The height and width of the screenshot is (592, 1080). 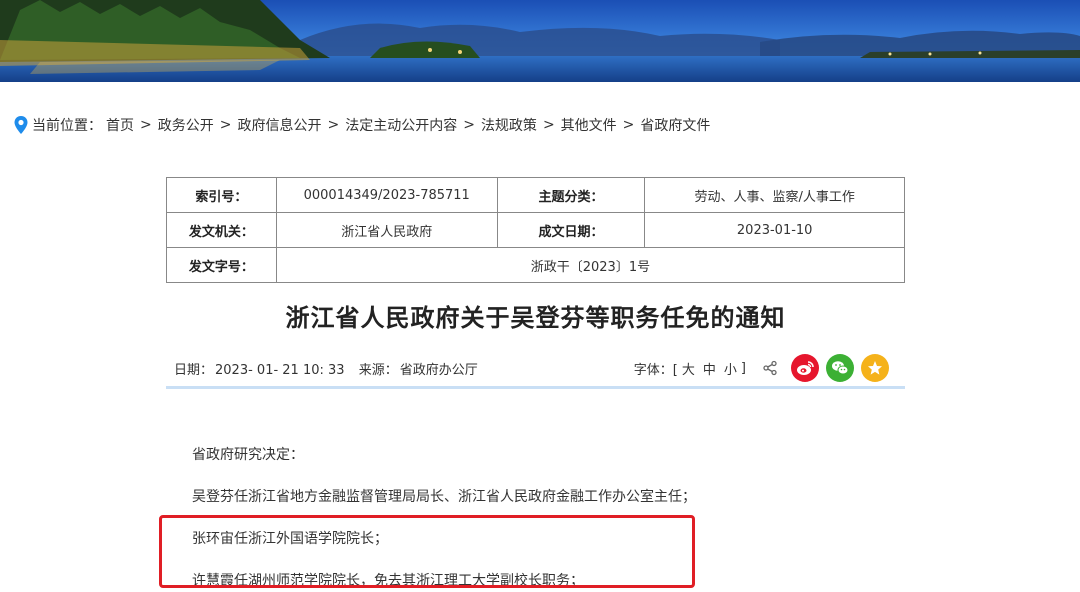 What do you see at coordinates (535, 318) in the screenshot?
I see `page-title: 浙江省人民政府关于吴登芬等职务任免的通知` at bounding box center [535, 318].